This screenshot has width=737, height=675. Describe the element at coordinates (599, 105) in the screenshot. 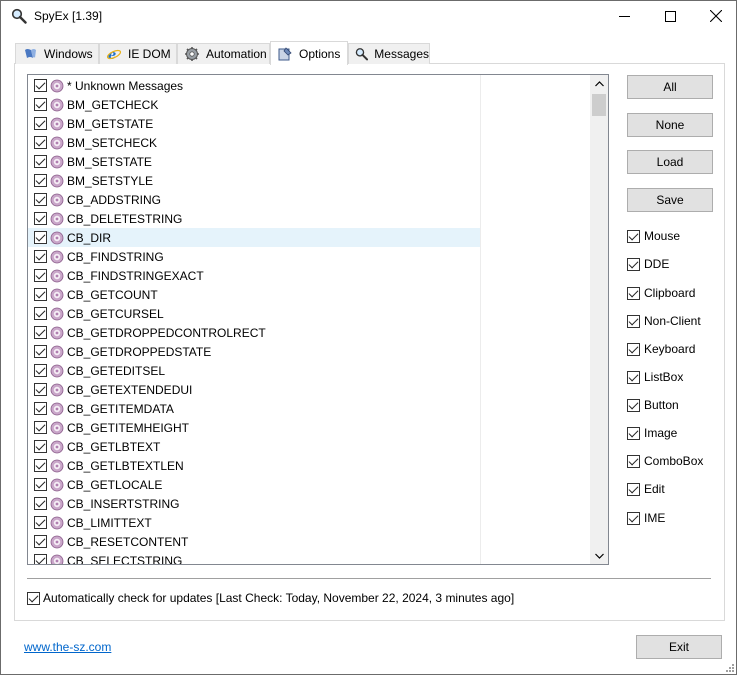

I see `scroll-thumb` at that location.